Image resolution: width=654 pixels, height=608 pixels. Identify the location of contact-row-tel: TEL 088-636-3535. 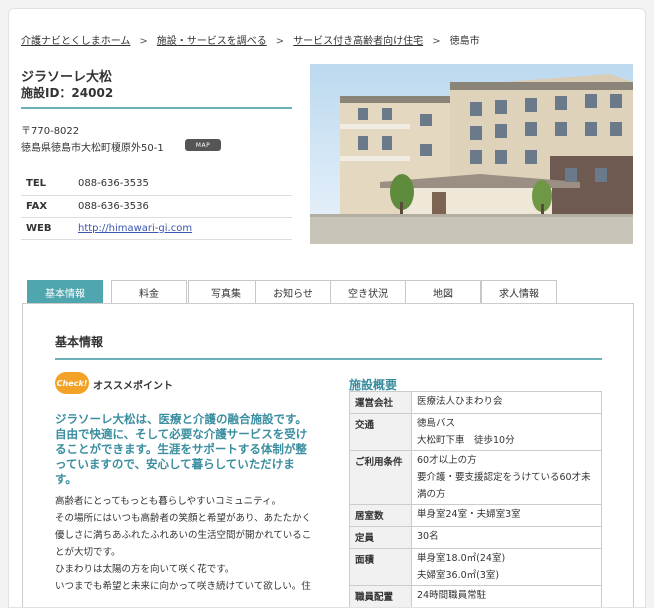
(156, 184).